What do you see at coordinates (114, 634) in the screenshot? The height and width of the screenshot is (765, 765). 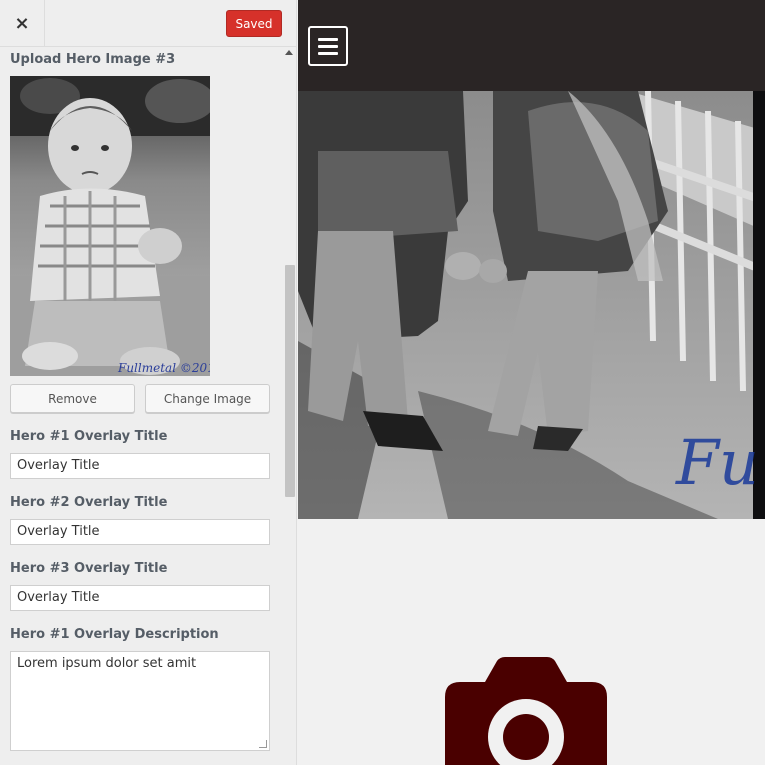 I see `hero-1-description-label: Hero #1 Overlay Description` at bounding box center [114, 634].